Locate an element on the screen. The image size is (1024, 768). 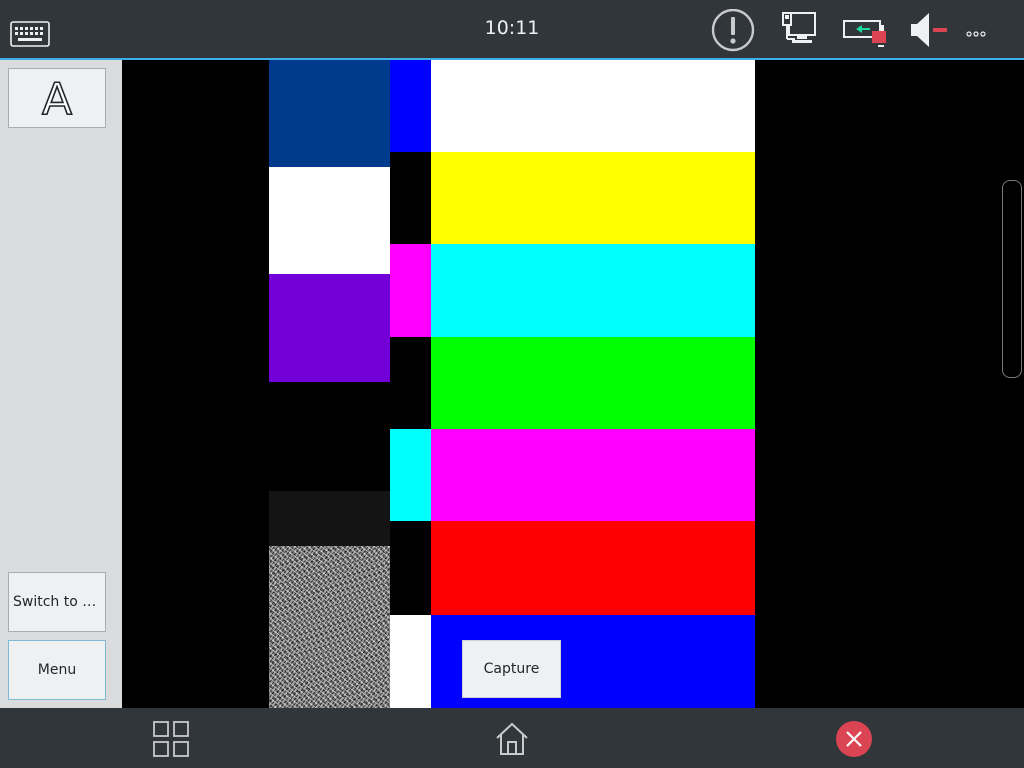
network-wired-icon is located at coordinates (799, 31).